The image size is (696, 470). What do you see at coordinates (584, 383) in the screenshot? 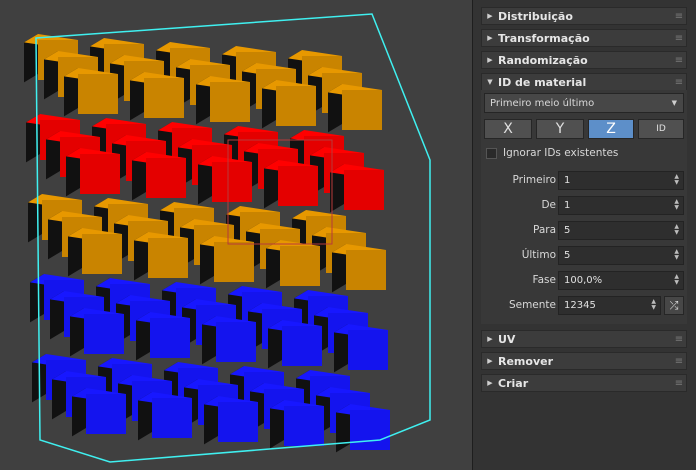
I see `rollout-create: ▶ Criar ≡` at bounding box center [584, 383].